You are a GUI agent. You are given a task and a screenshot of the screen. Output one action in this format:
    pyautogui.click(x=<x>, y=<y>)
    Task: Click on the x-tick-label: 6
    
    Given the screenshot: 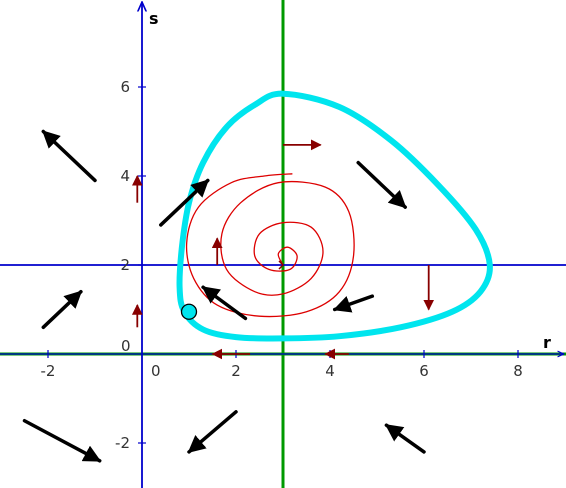 What is the action you would take?
    pyautogui.click(x=424, y=371)
    